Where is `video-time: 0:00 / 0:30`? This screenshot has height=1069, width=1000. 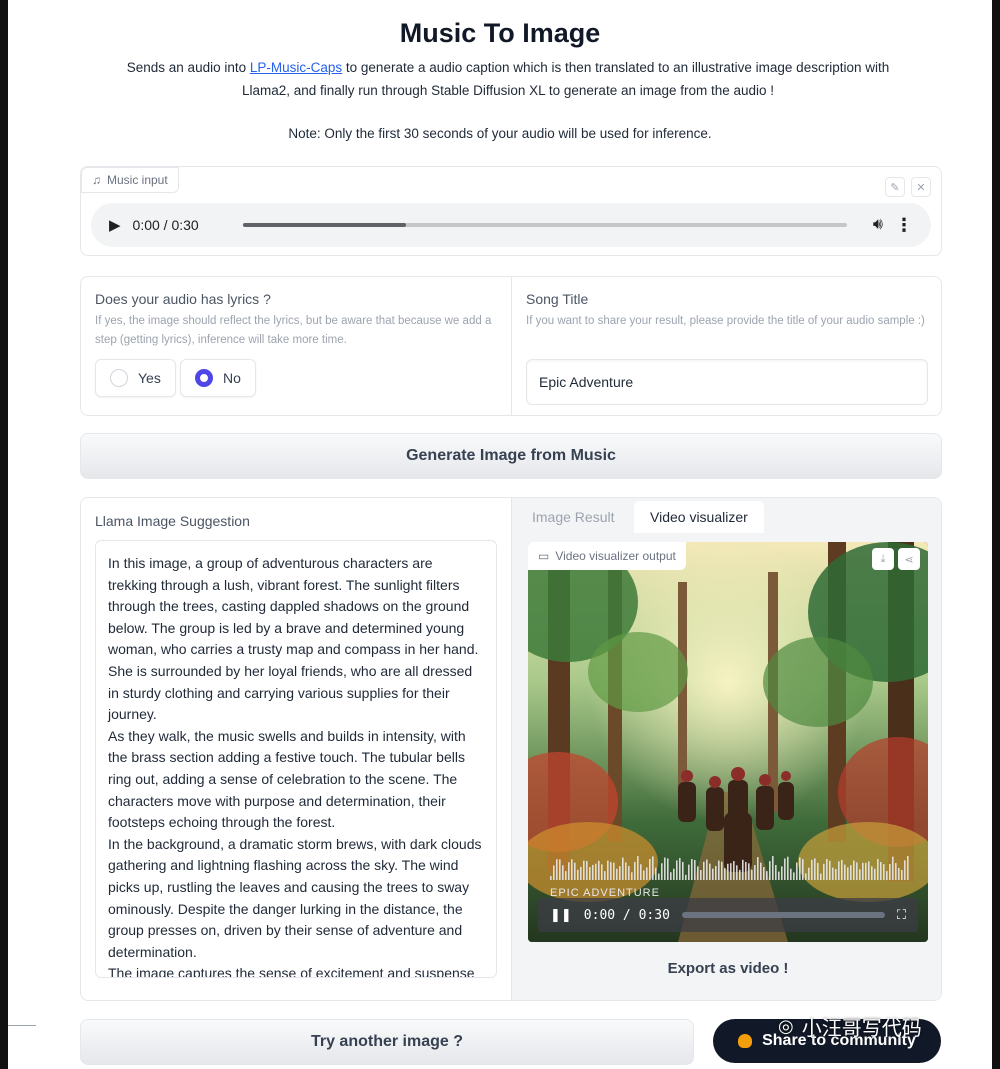 video-time: 0:00 / 0:30 is located at coordinates (626, 915).